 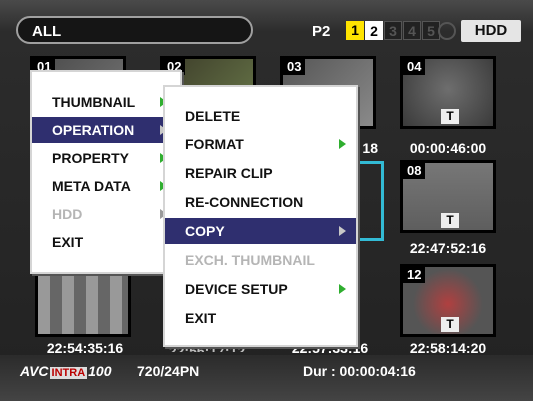 I want to click on submenu-item-label: FORMAT, so click(x=214, y=144).